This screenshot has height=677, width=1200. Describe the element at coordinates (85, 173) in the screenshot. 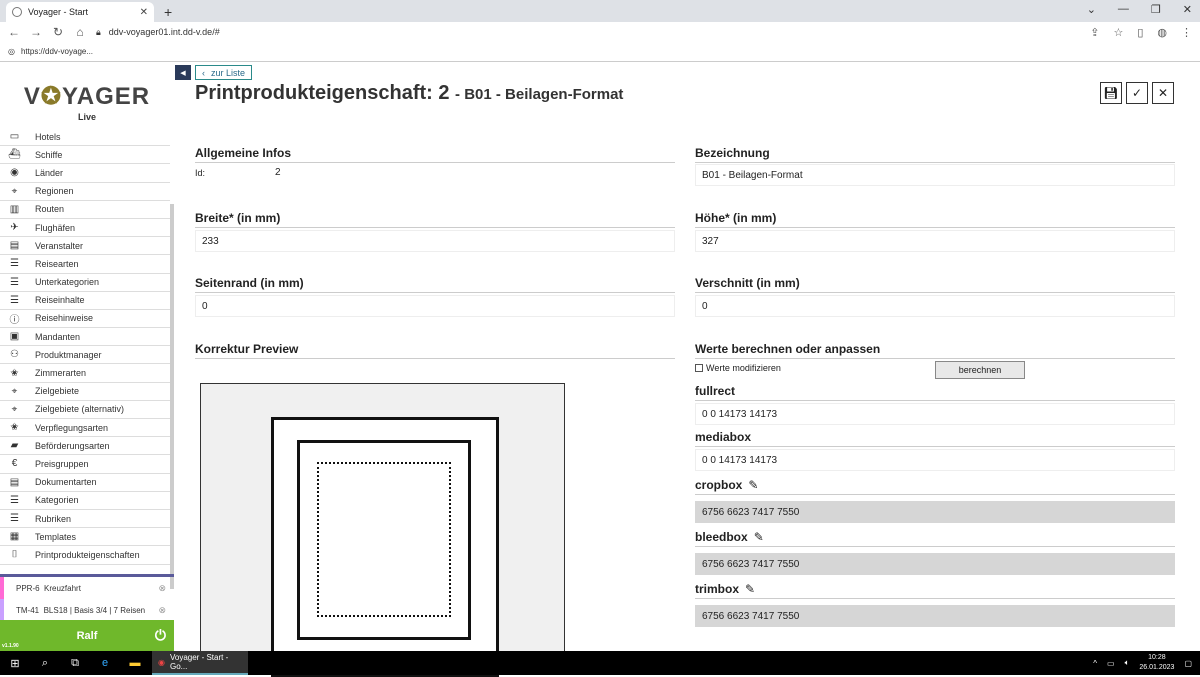

I see `sidebar-item-länder: ◉ Länder` at that location.